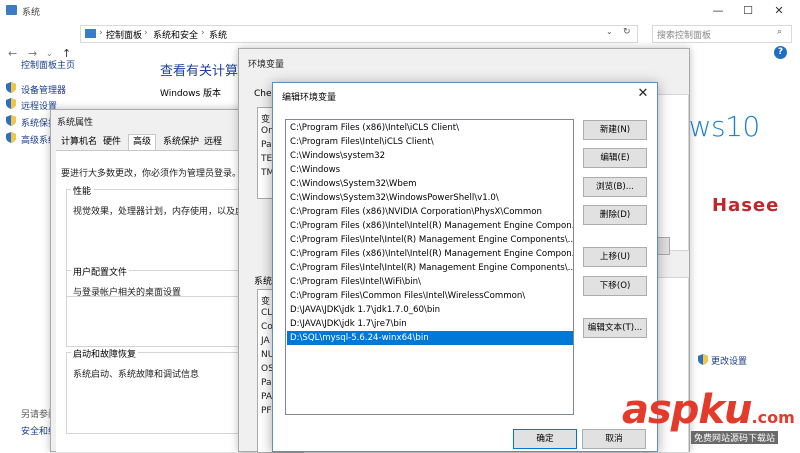 This screenshot has height=453, width=800. Describe the element at coordinates (124, 34) in the screenshot. I see `breadcrumb-control-panel: 控制面板` at that location.